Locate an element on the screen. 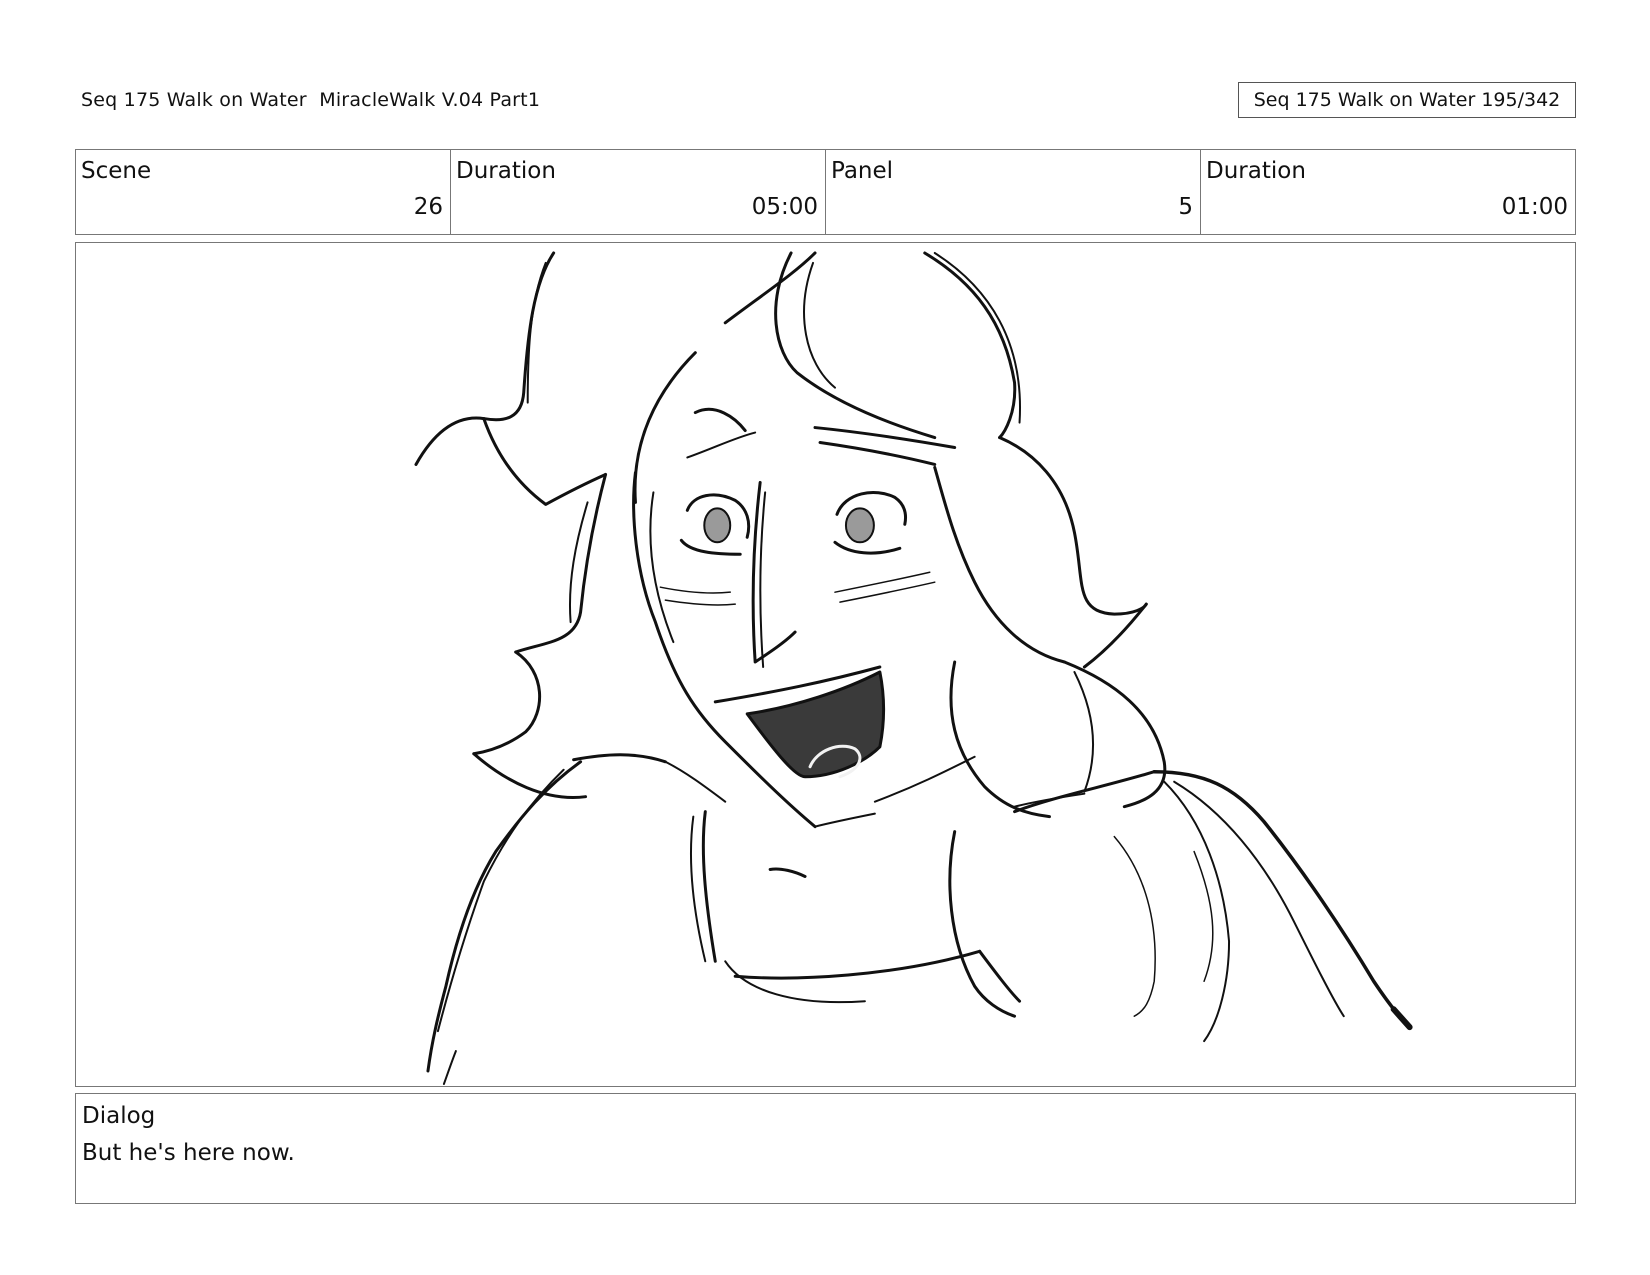 The height and width of the screenshot is (1275, 1650). scene-label: Scene is located at coordinates (116, 171).